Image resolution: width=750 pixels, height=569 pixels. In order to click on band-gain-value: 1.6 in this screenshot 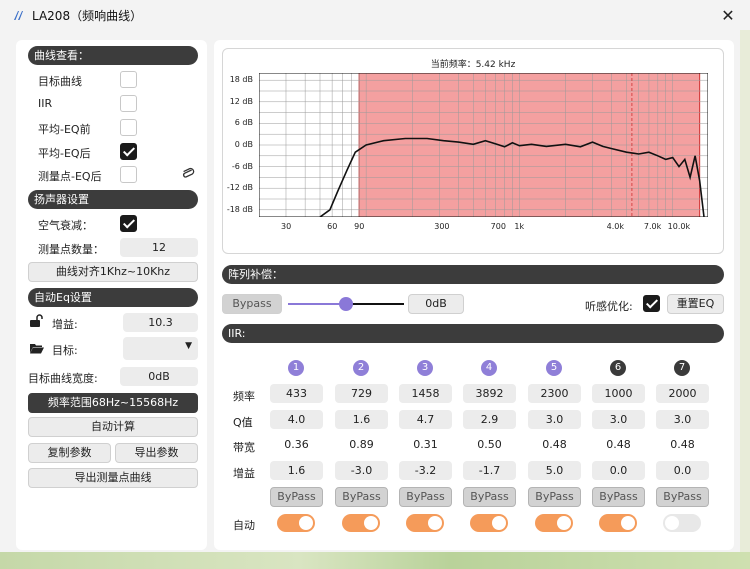, I will do `click(296, 470)`.